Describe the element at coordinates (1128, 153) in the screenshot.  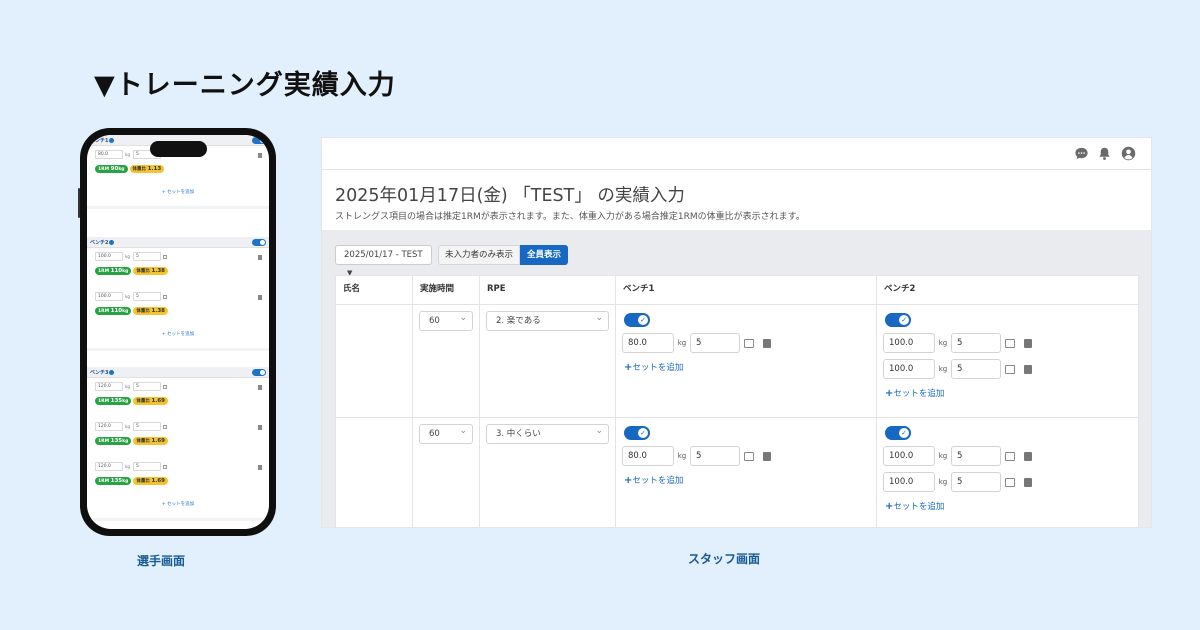
I see `user-avatar-icon` at that location.